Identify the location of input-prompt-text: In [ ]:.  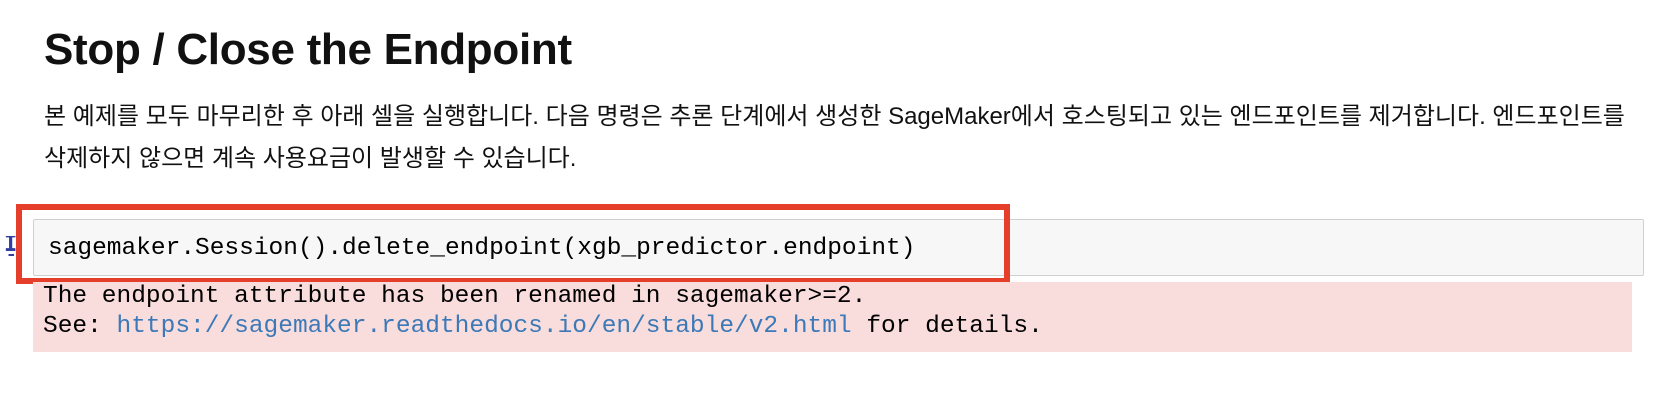
(10, 246).